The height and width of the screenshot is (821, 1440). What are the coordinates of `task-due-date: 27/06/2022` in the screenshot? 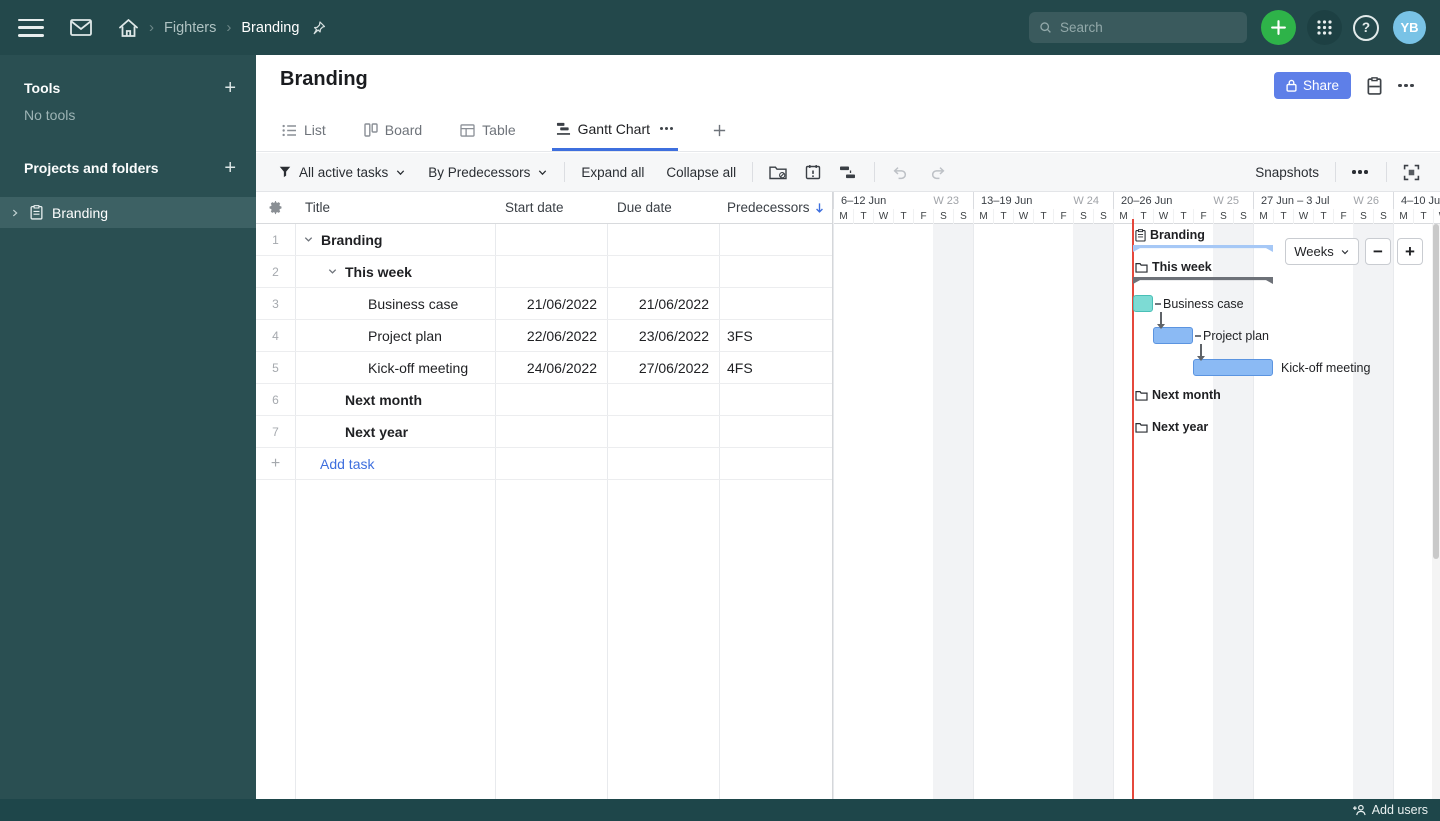 It's located at (663, 368).